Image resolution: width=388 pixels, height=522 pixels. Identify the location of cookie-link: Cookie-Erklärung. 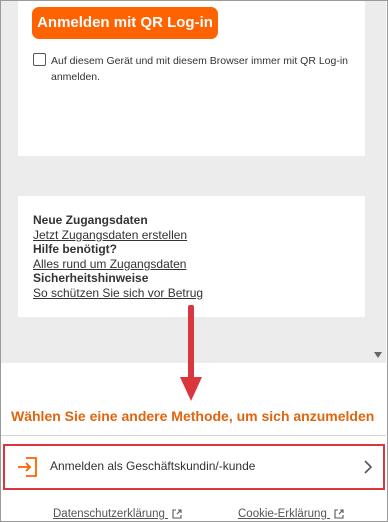
(291, 514).